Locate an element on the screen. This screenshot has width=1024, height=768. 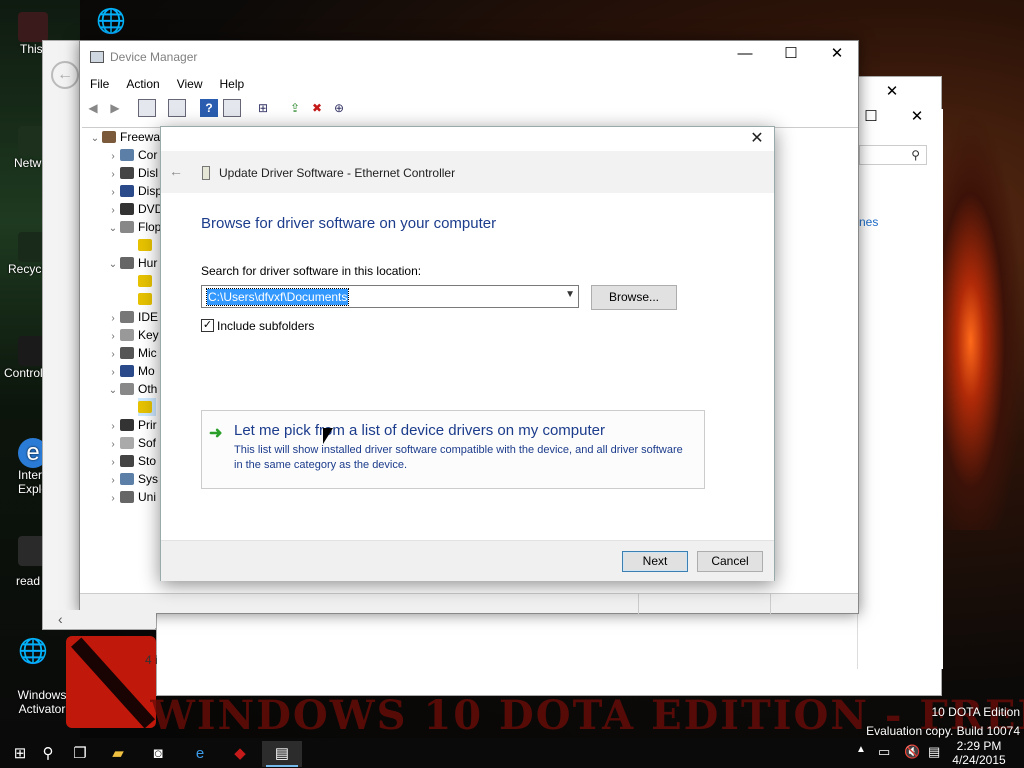
dota-app-icon: ◆ is located at coordinates (240, 754).